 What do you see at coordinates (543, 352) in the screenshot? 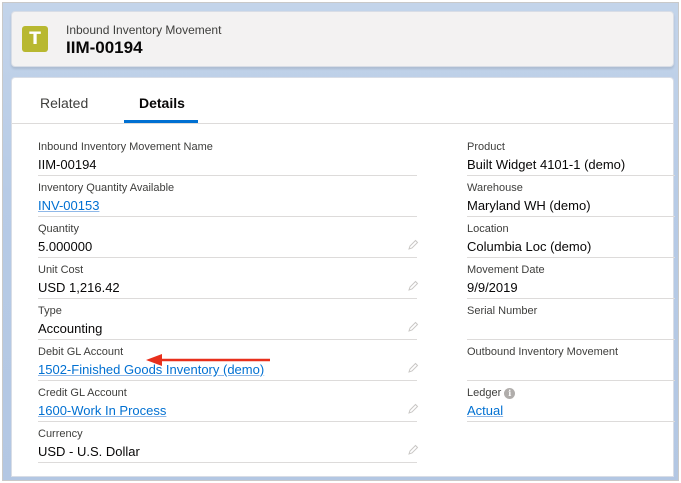
I see `field-label: Outbound Inventory Movement` at bounding box center [543, 352].